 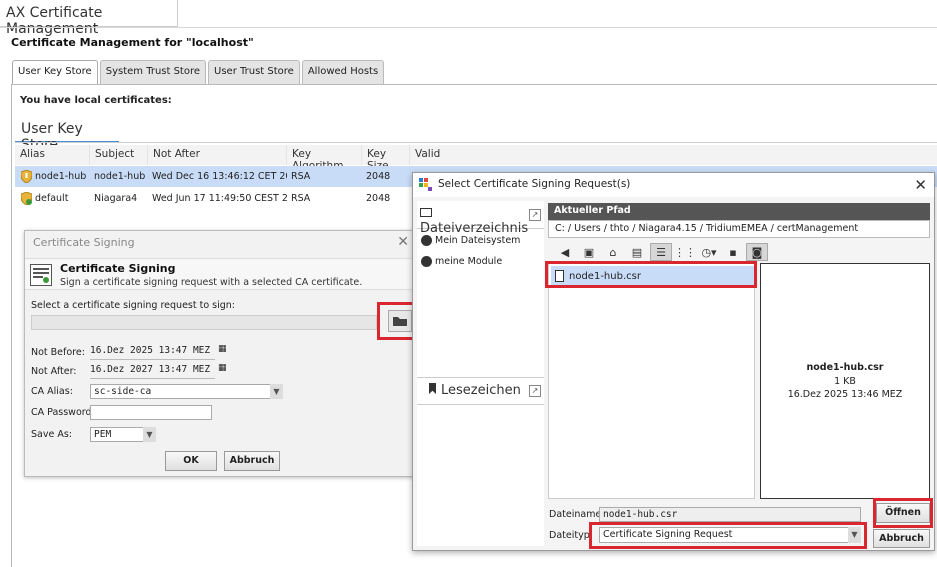 What do you see at coordinates (733, 252) in the screenshot?
I see `save-icon: ▪` at bounding box center [733, 252].